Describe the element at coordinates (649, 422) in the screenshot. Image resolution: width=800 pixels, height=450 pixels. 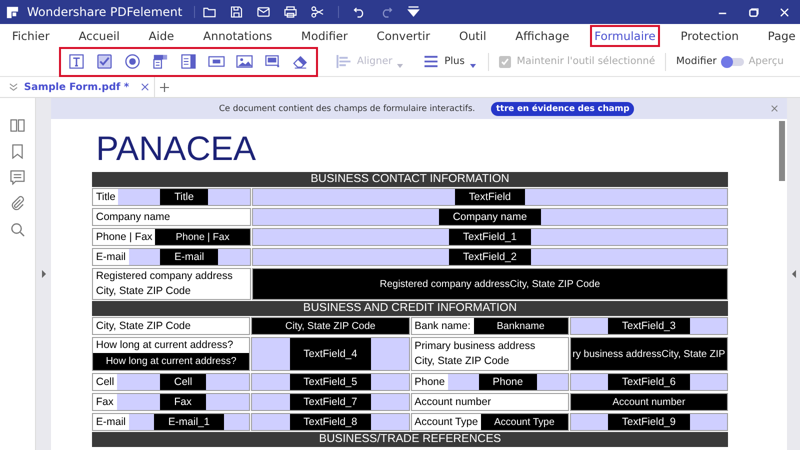
I see `form-field: TextField_9` at that location.